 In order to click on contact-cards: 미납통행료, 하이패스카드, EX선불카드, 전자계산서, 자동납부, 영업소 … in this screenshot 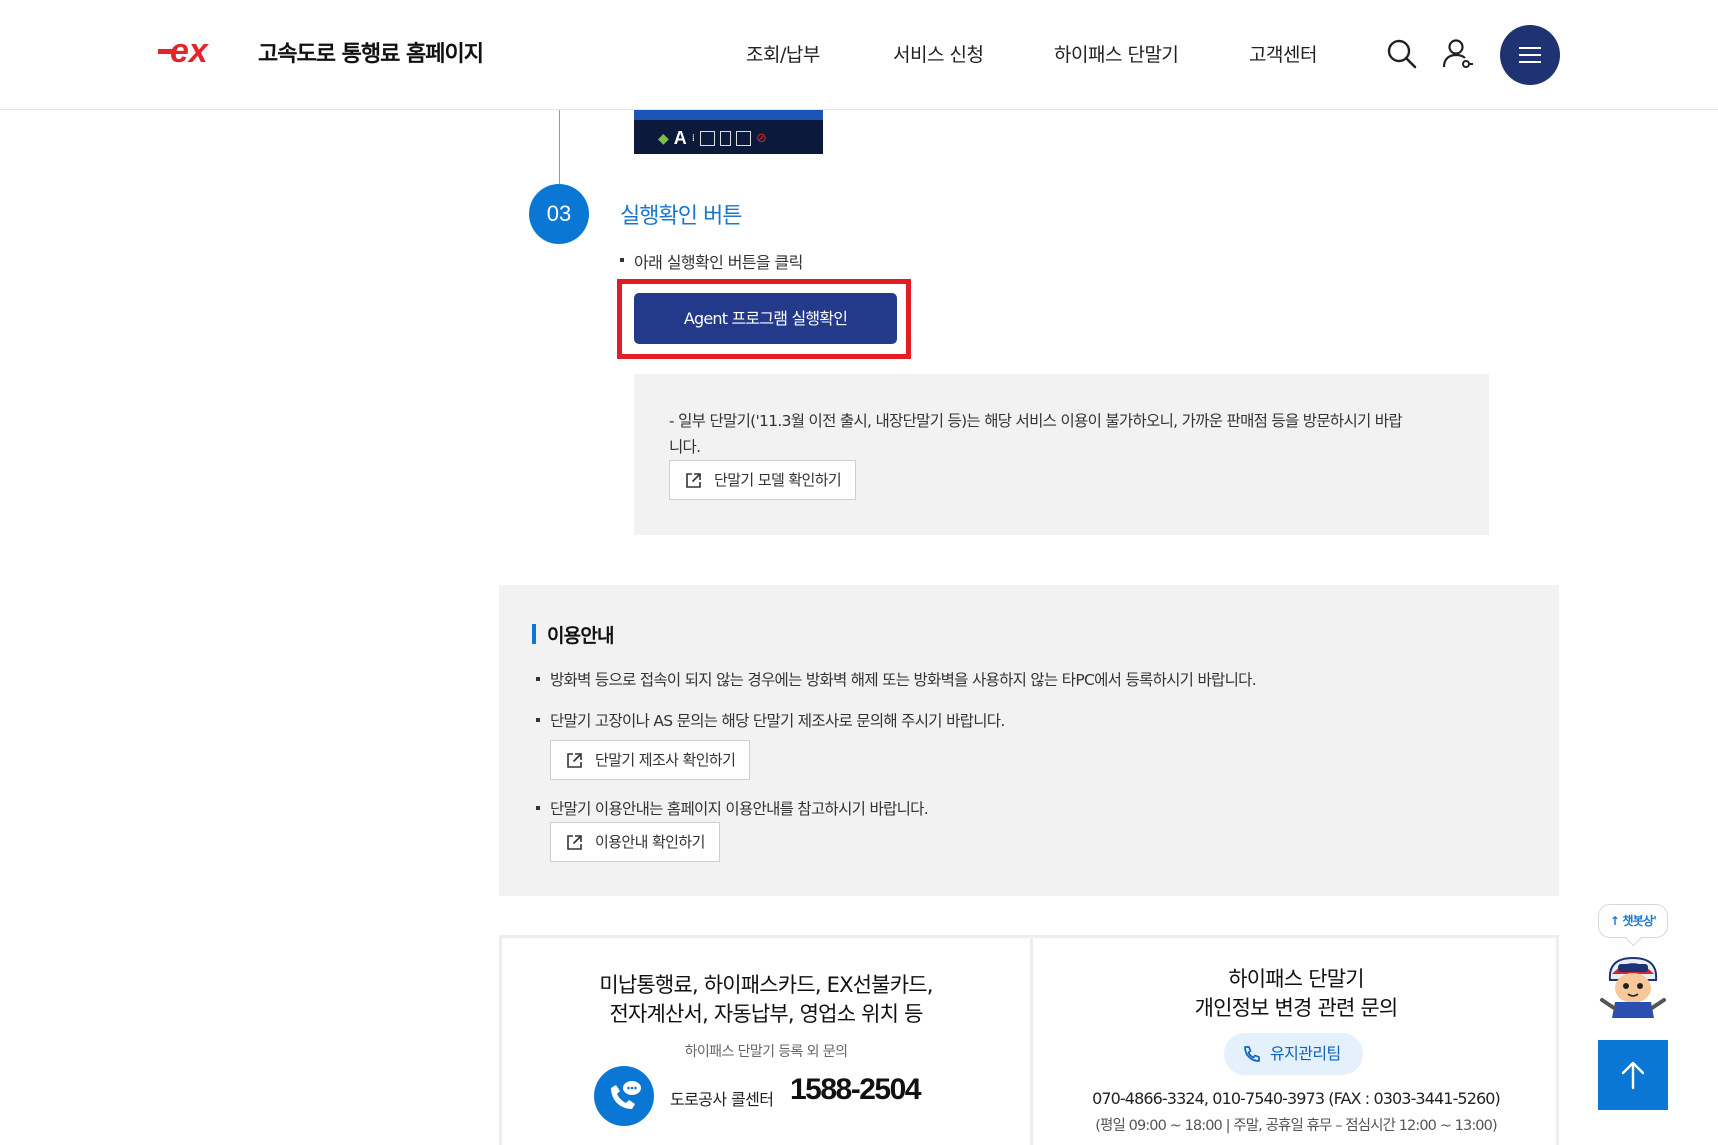, I will do `click(1029, 1040)`.